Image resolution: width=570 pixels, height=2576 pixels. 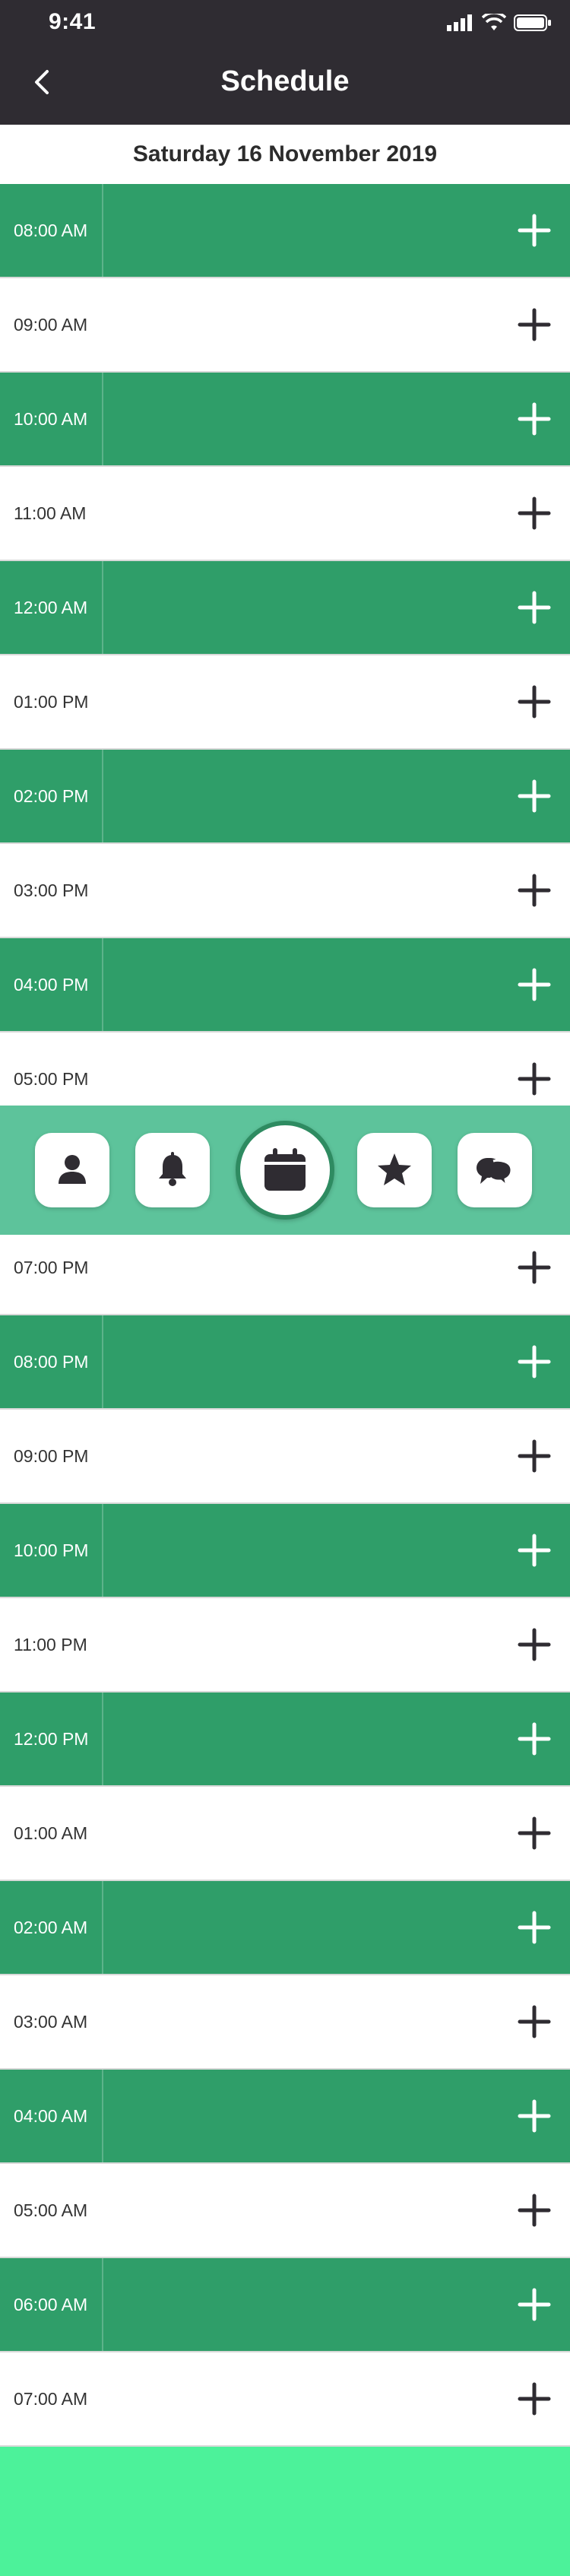 What do you see at coordinates (285, 1268) in the screenshot?
I see `schedule-row: 07:00 PM` at bounding box center [285, 1268].